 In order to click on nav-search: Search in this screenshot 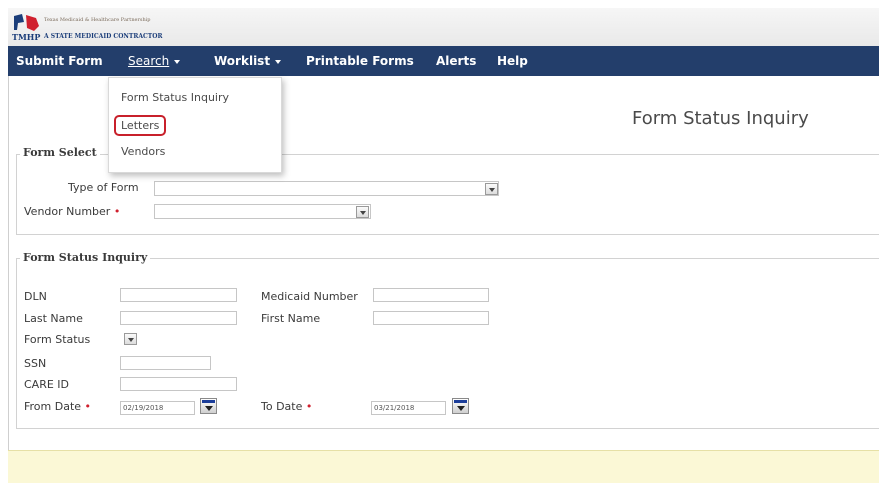, I will do `click(154, 61)`.